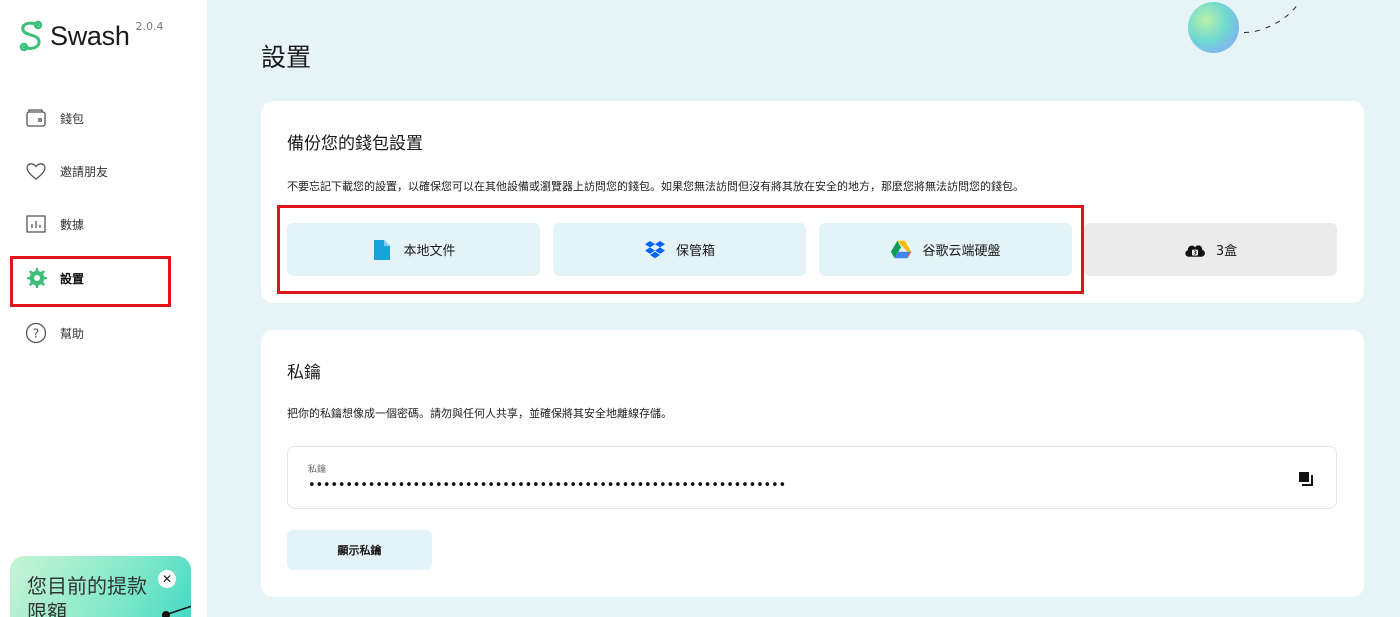 The height and width of the screenshot is (617, 1400). I want to click on settings-highlight-box, so click(90, 281).